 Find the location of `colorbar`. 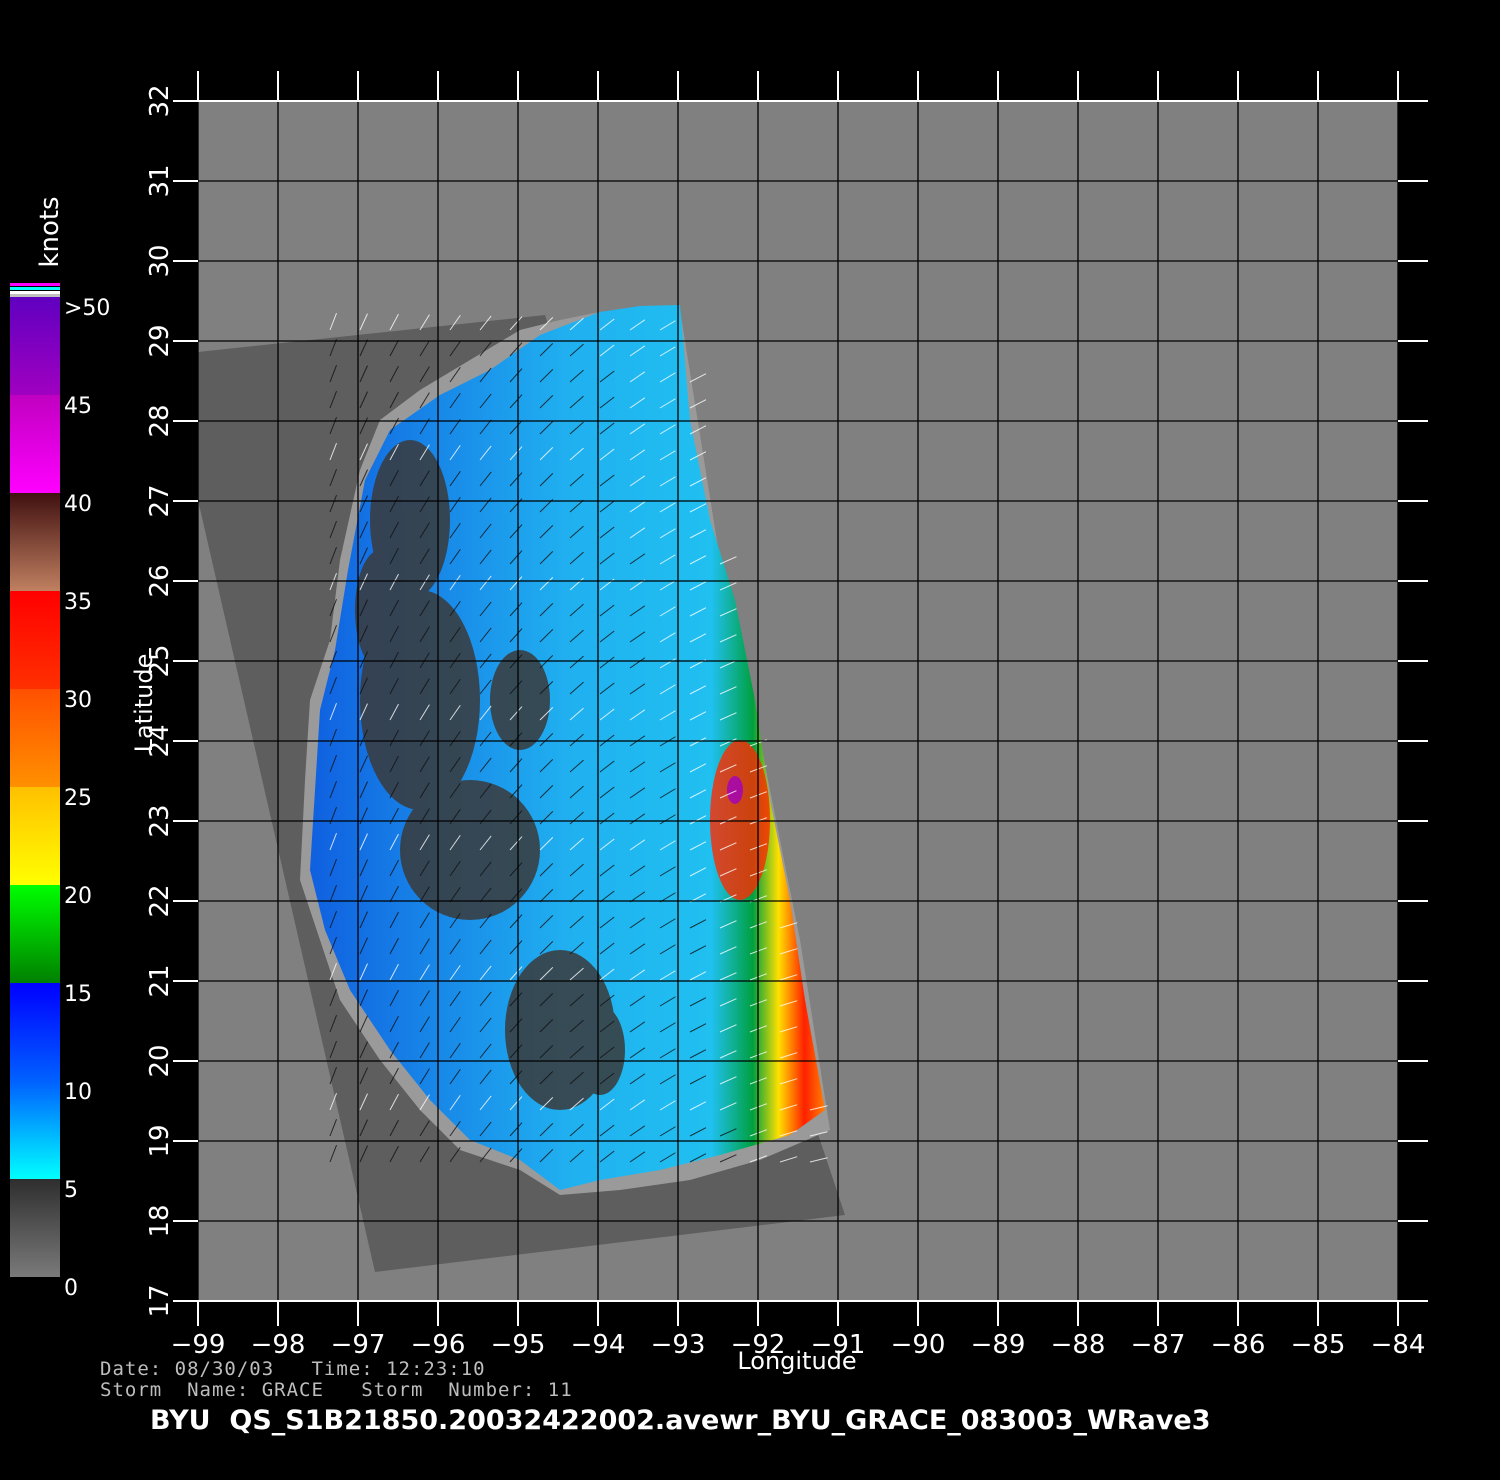

colorbar is located at coordinates (35, 780).